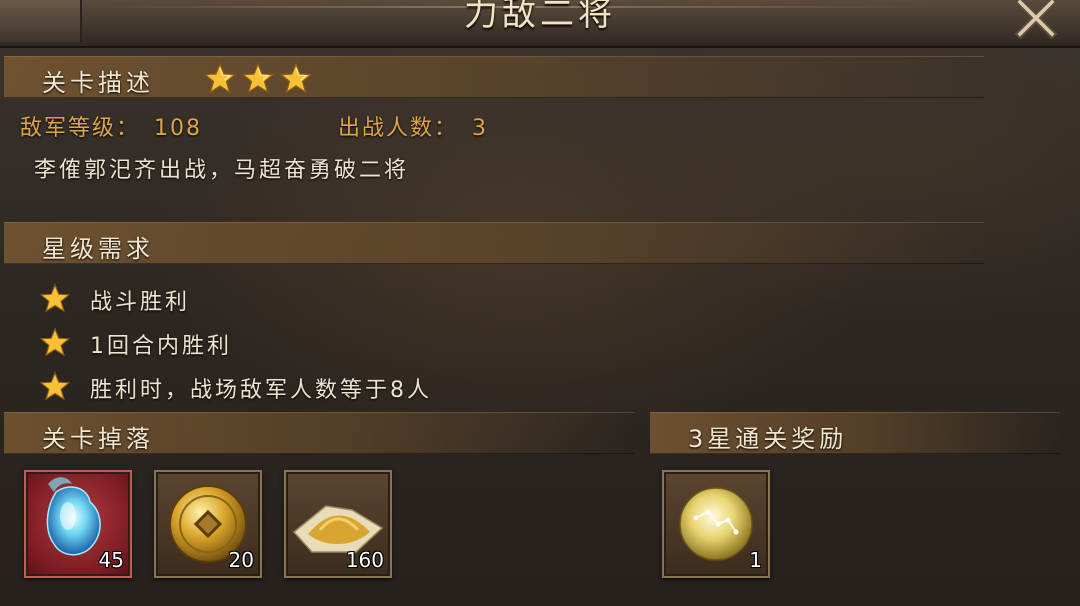  I want to click on drop-item-slot: 160, so click(338, 524).